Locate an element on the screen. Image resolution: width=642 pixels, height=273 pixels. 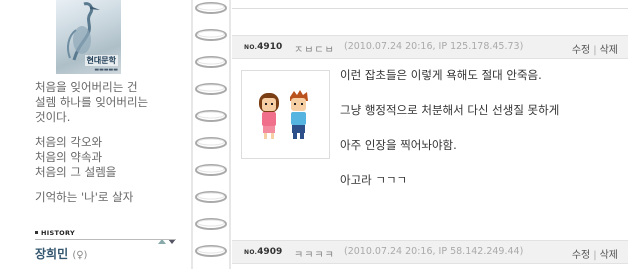
post-number-value: 4910 is located at coordinates (270, 47).